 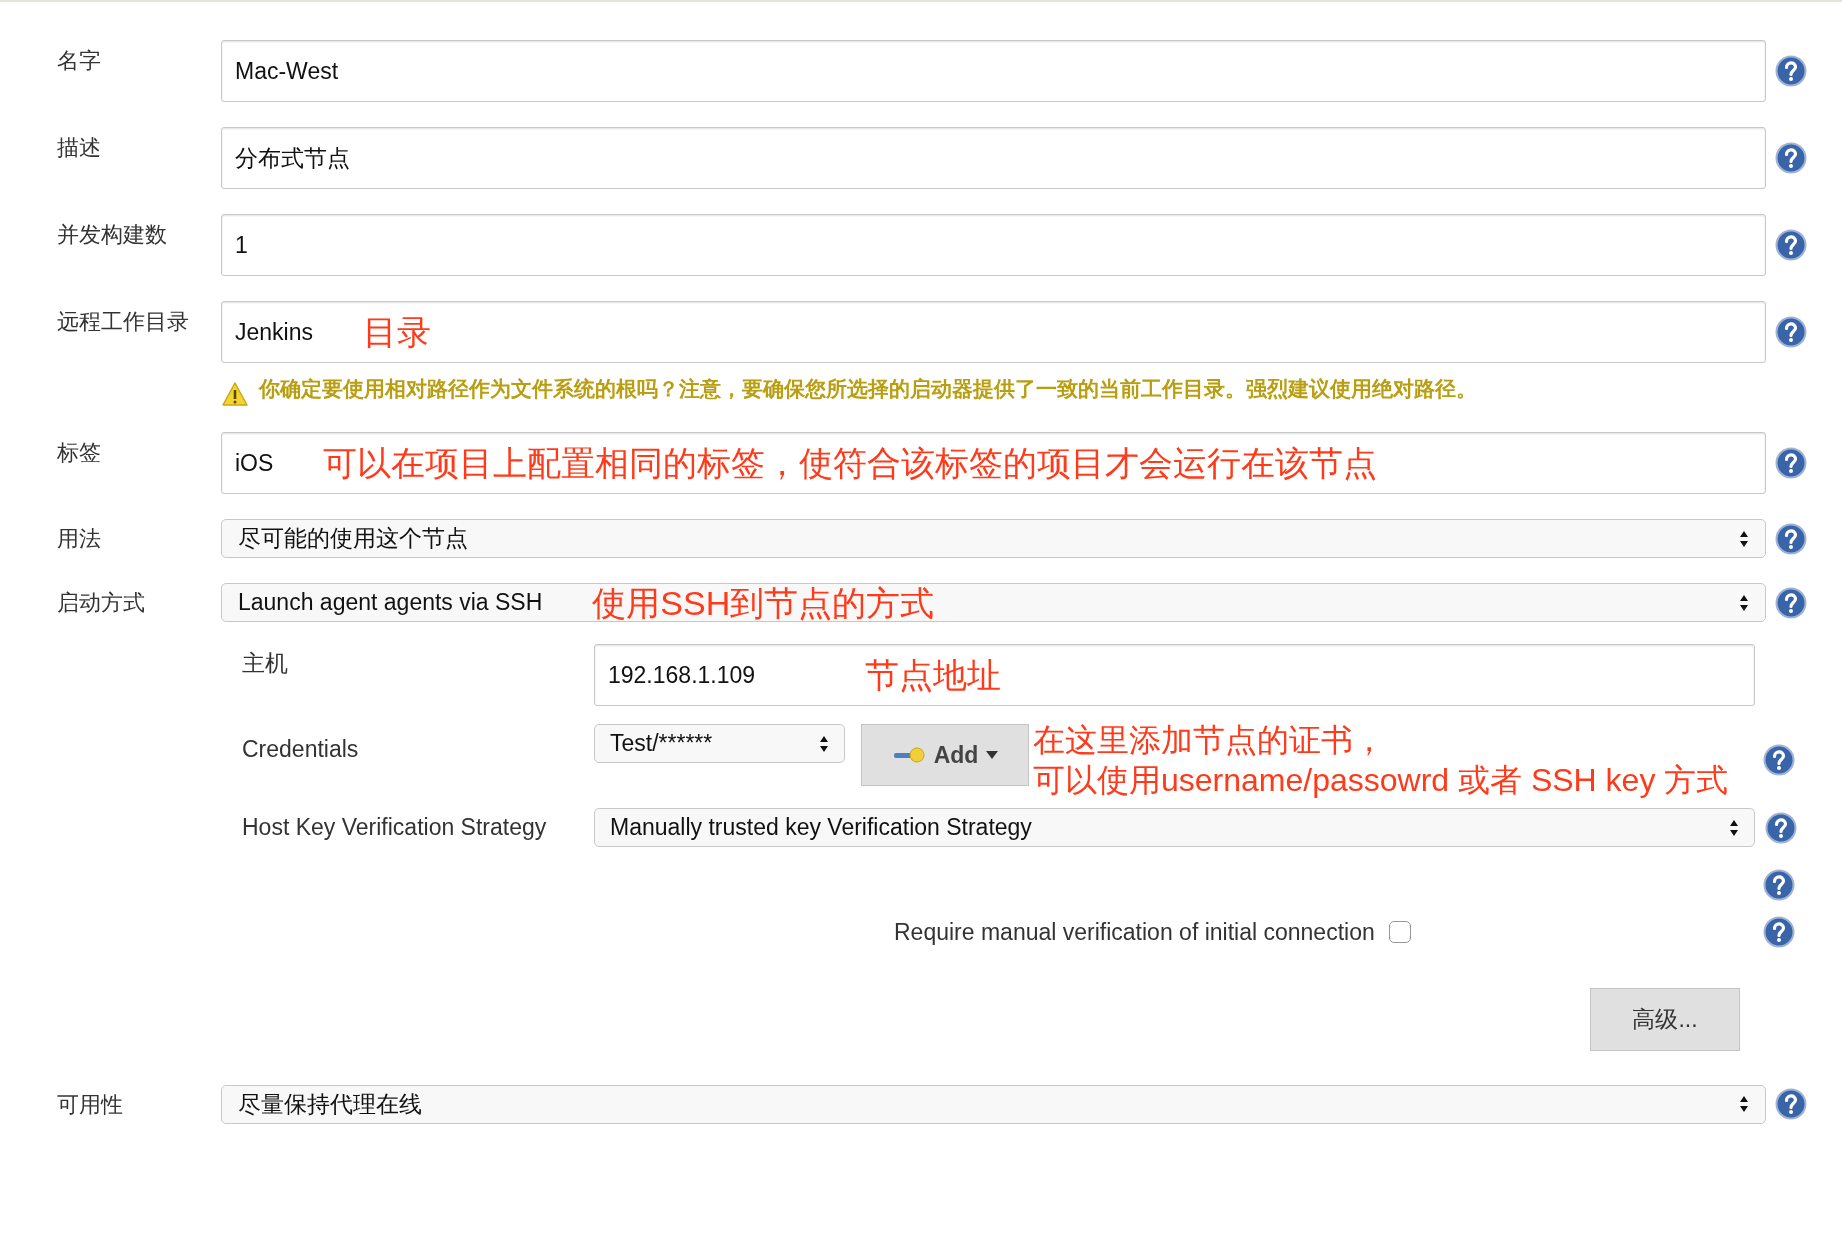 I want to click on annotation-text: 在这里添加节点的证书，, so click(x=1209, y=740).